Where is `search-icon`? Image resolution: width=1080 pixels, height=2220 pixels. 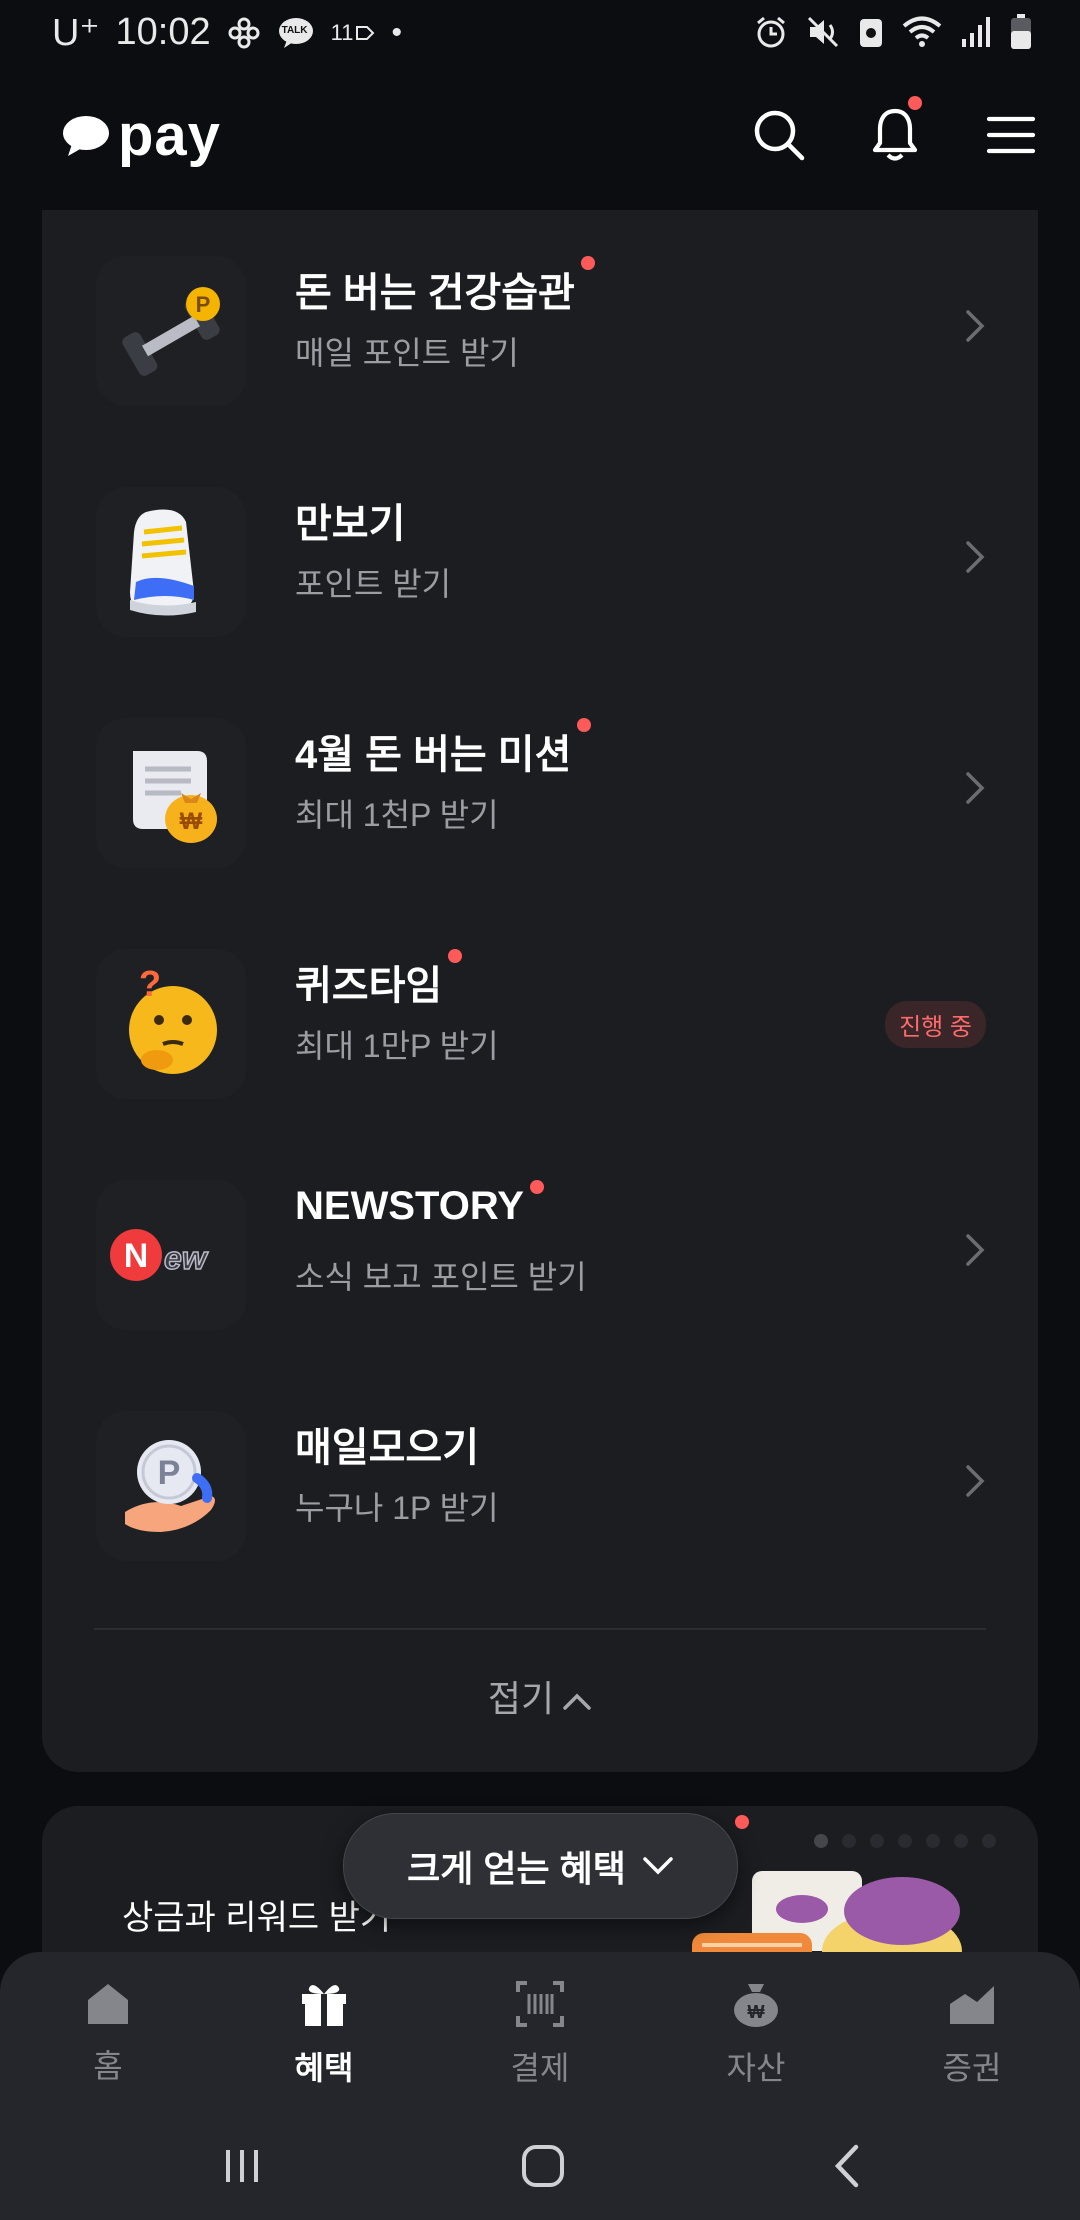 search-icon is located at coordinates (779, 135).